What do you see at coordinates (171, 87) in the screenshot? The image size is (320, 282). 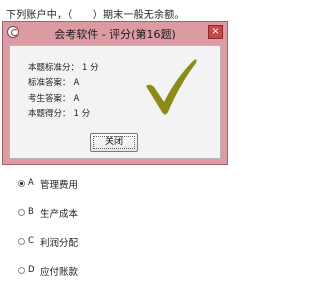 I see `checkmark-icon` at bounding box center [171, 87].